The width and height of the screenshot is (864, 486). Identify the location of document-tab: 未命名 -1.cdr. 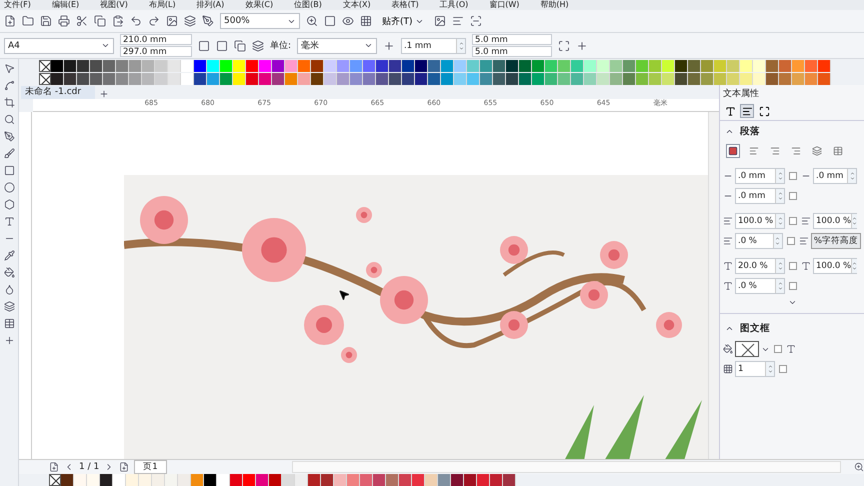
(58, 92).